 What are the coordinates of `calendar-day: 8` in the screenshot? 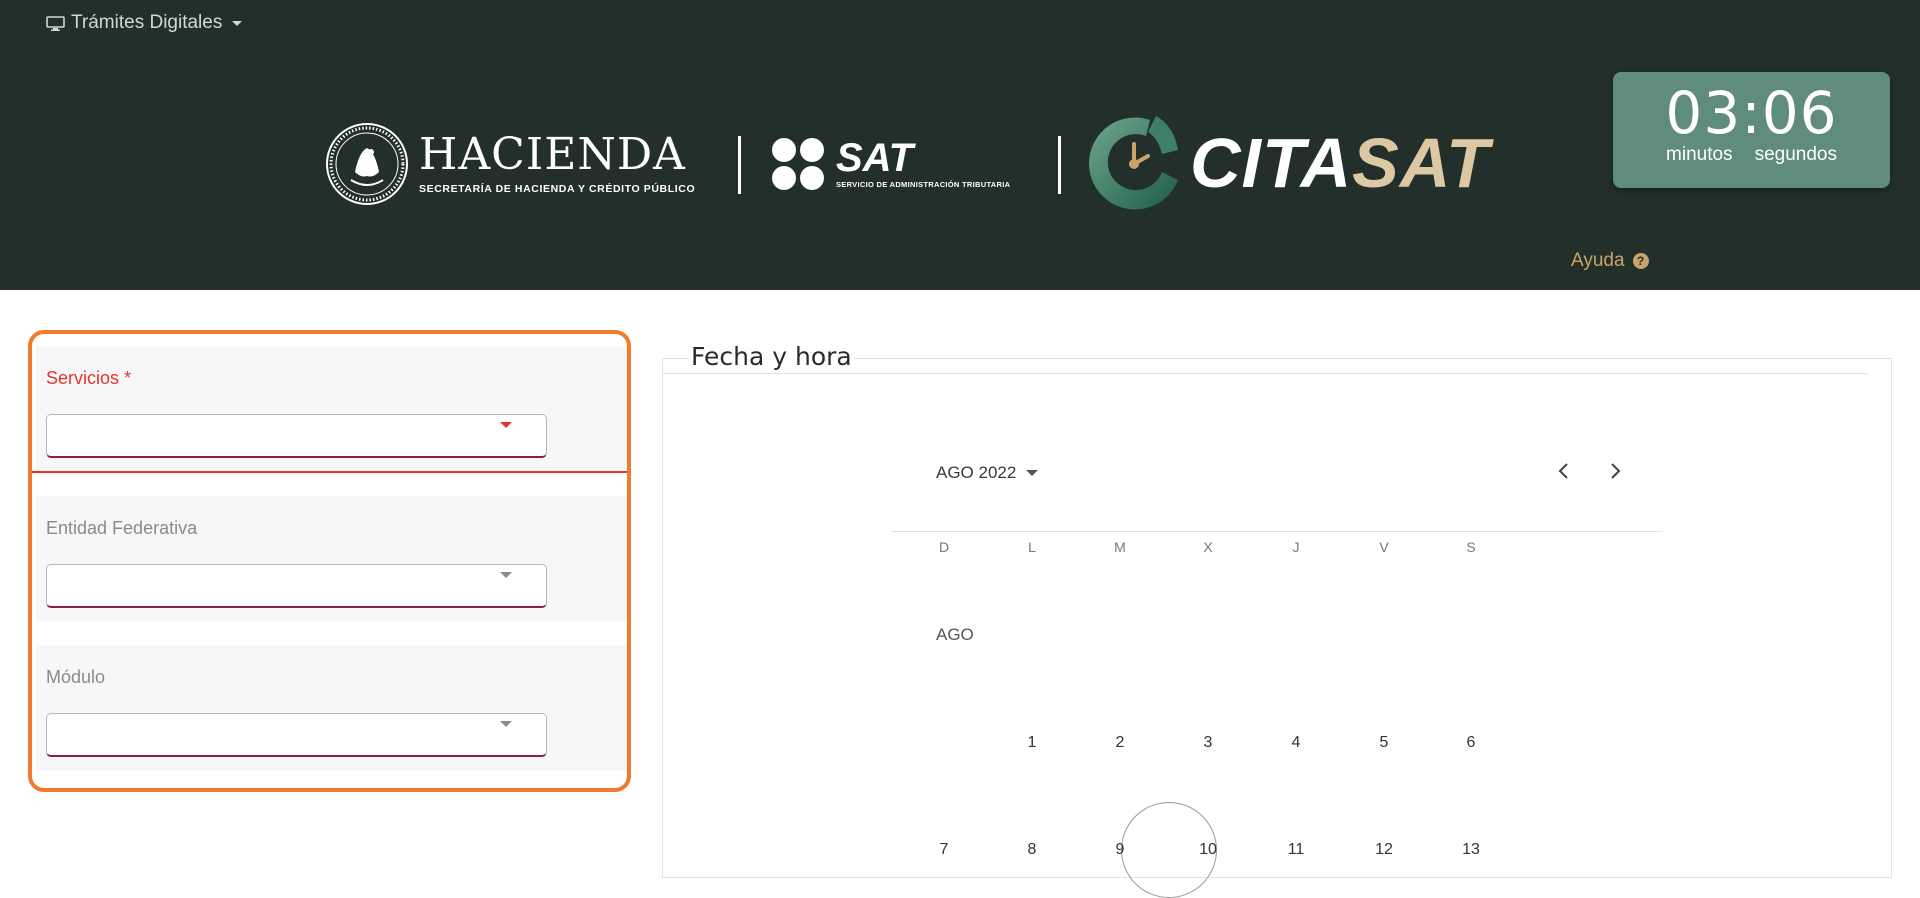 It's located at (1032, 850).